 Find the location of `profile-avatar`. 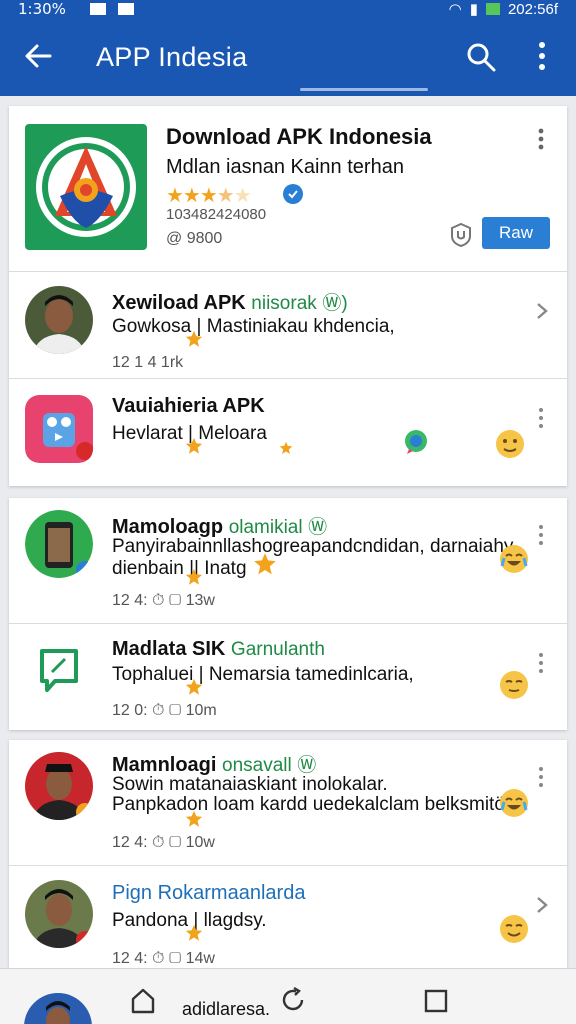

profile-avatar is located at coordinates (58, 1008).